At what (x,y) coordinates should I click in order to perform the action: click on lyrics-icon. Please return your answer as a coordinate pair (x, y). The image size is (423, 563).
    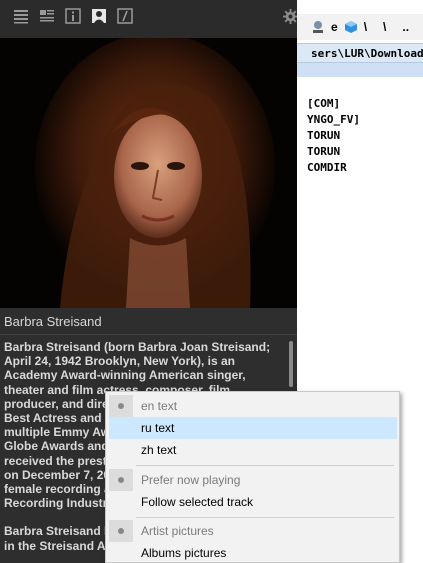
    Looking at the image, I should click on (125, 16).